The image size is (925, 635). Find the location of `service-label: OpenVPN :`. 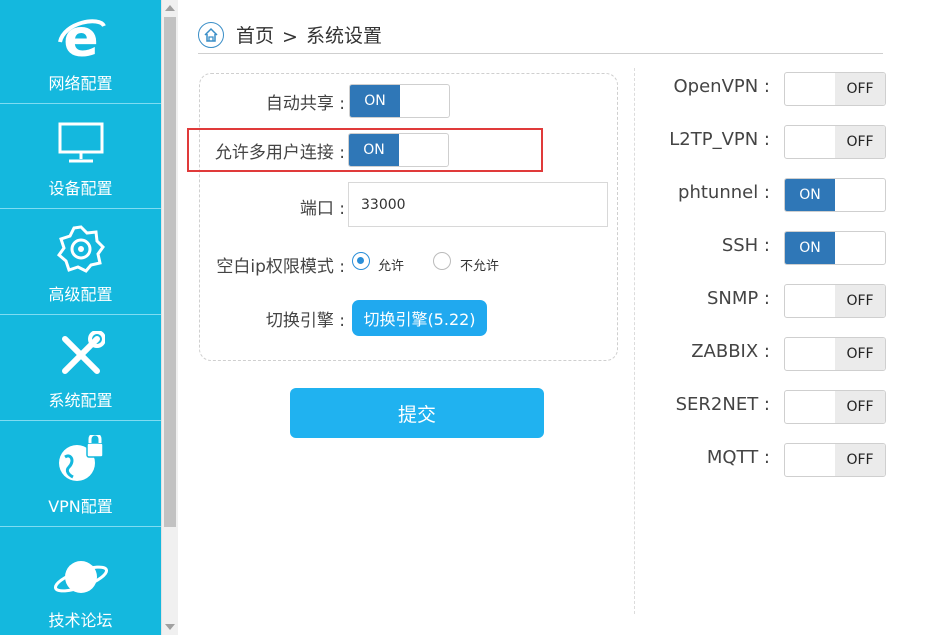

service-label: OpenVPN : is located at coordinates (722, 86).